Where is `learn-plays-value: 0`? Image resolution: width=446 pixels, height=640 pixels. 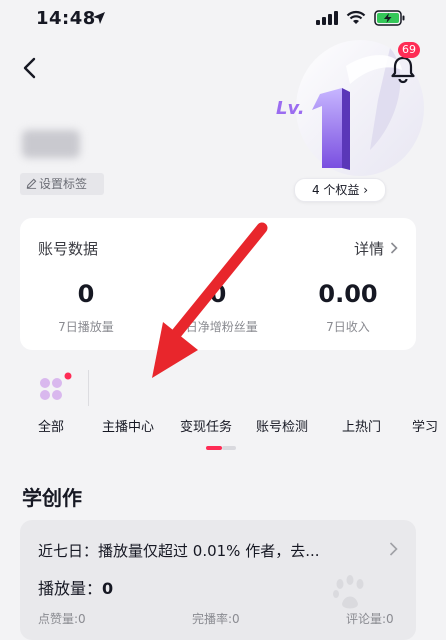 learn-plays-value: 0 is located at coordinates (108, 588).